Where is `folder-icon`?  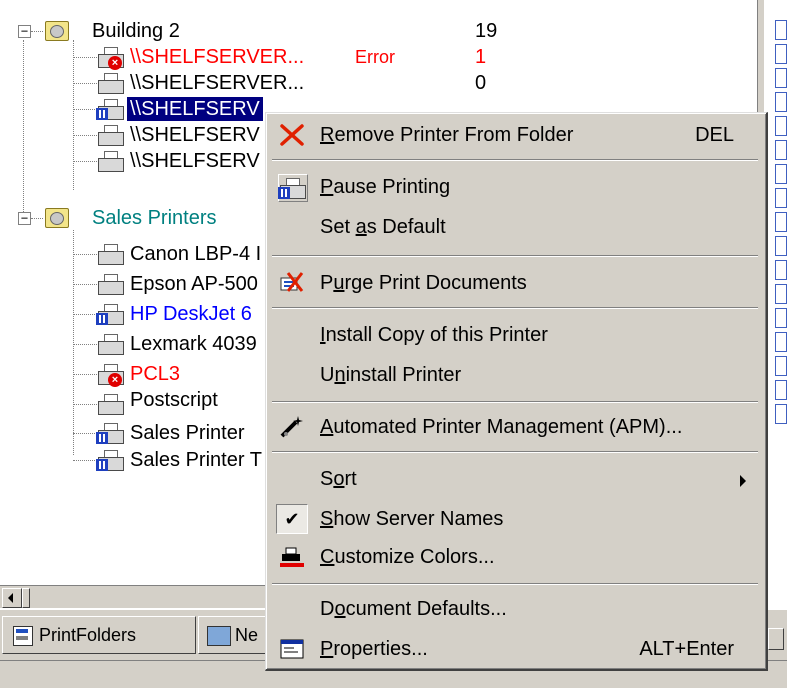
folder-icon is located at coordinates (57, 31).